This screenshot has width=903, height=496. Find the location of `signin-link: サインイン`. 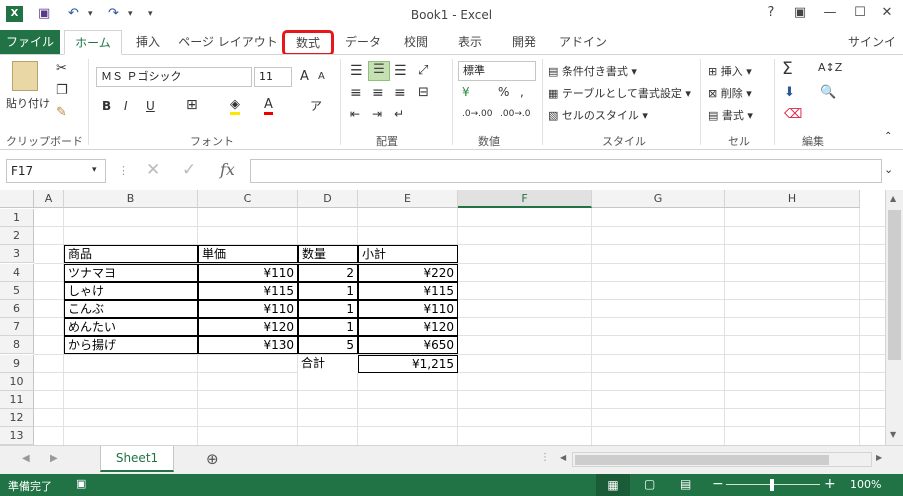

signin-link: サインイン is located at coordinates (875, 51).